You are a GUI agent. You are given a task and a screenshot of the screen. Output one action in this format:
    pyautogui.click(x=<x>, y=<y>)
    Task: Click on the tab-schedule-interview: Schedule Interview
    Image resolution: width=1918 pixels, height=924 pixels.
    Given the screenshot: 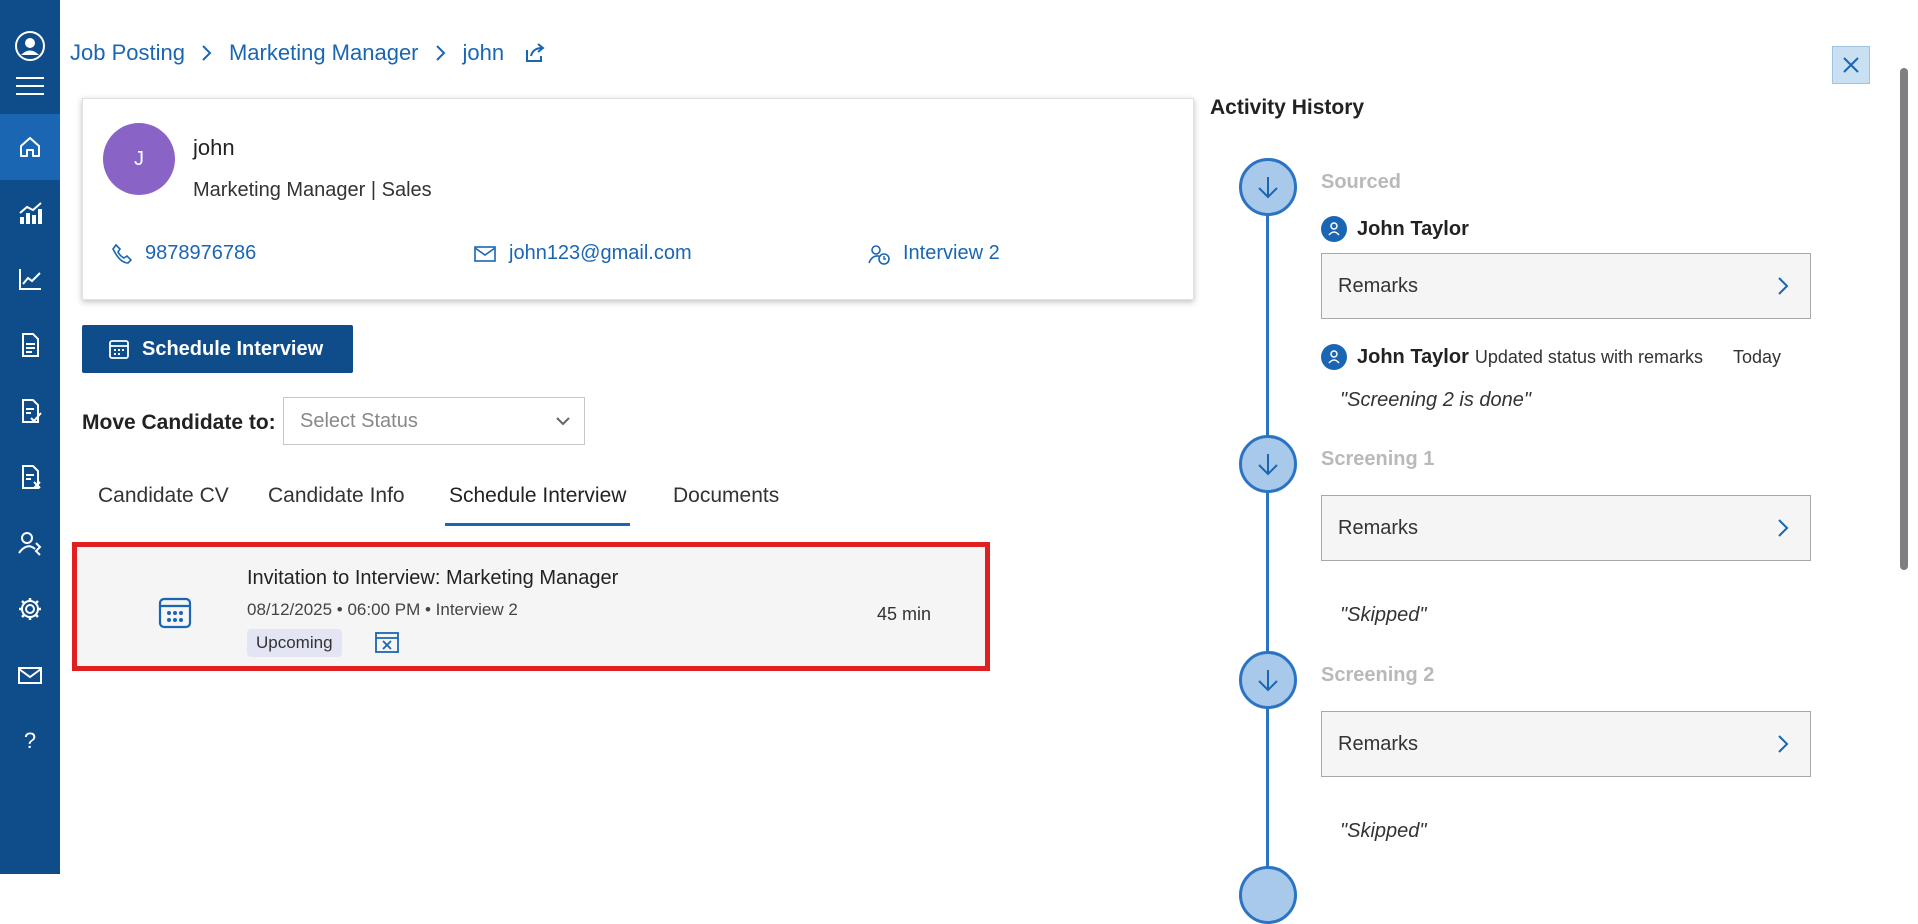 What is the action you would take?
    pyautogui.click(x=538, y=498)
    